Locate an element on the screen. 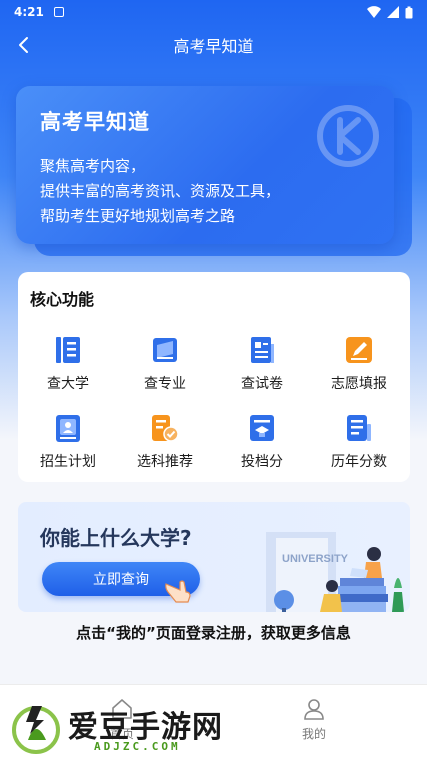 This screenshot has height=760, width=427. watermark-subtext: ADJZC.COM is located at coordinates (137, 746).